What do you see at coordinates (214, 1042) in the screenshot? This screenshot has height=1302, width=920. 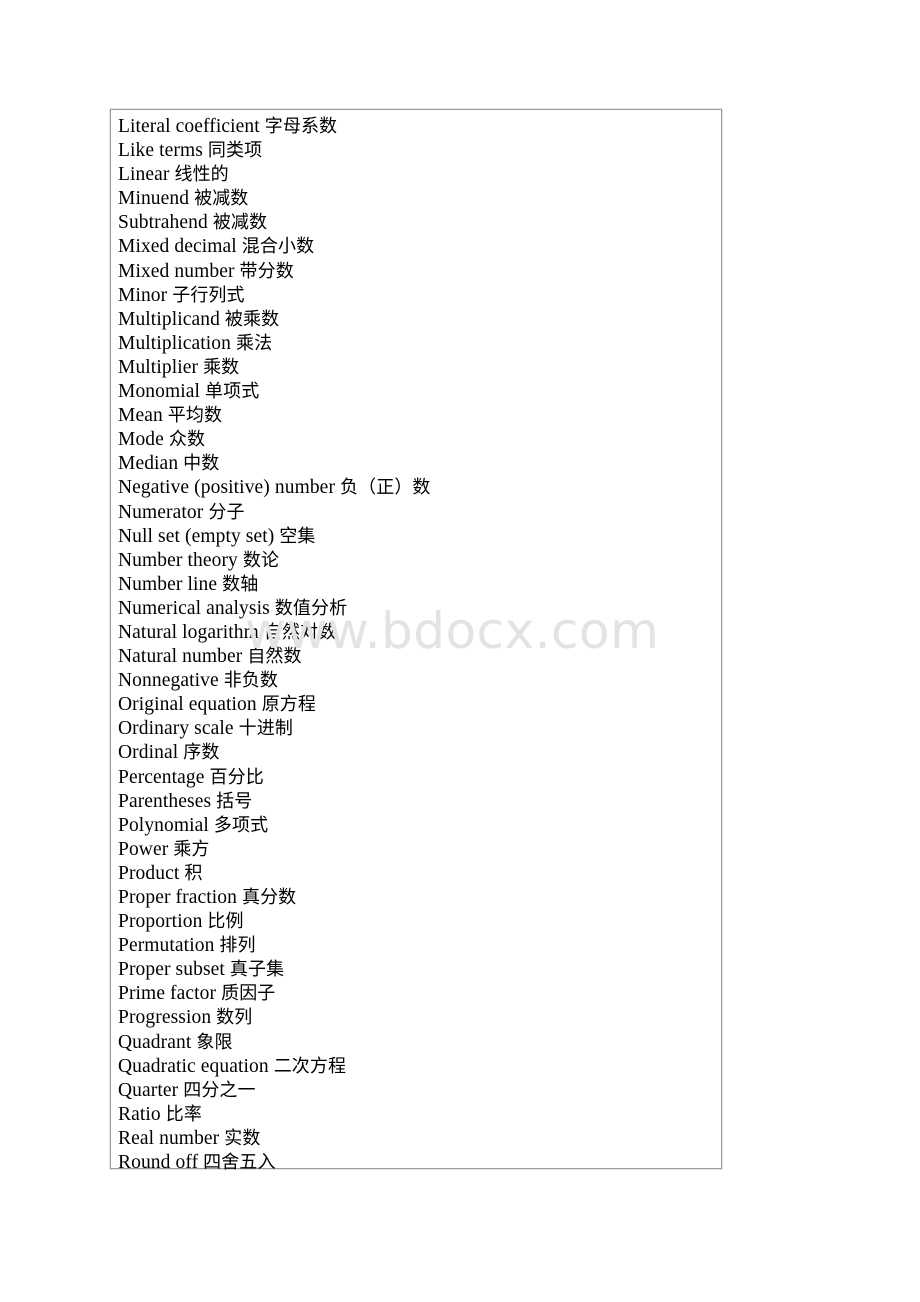 I see `term-chinese: 象限` at bounding box center [214, 1042].